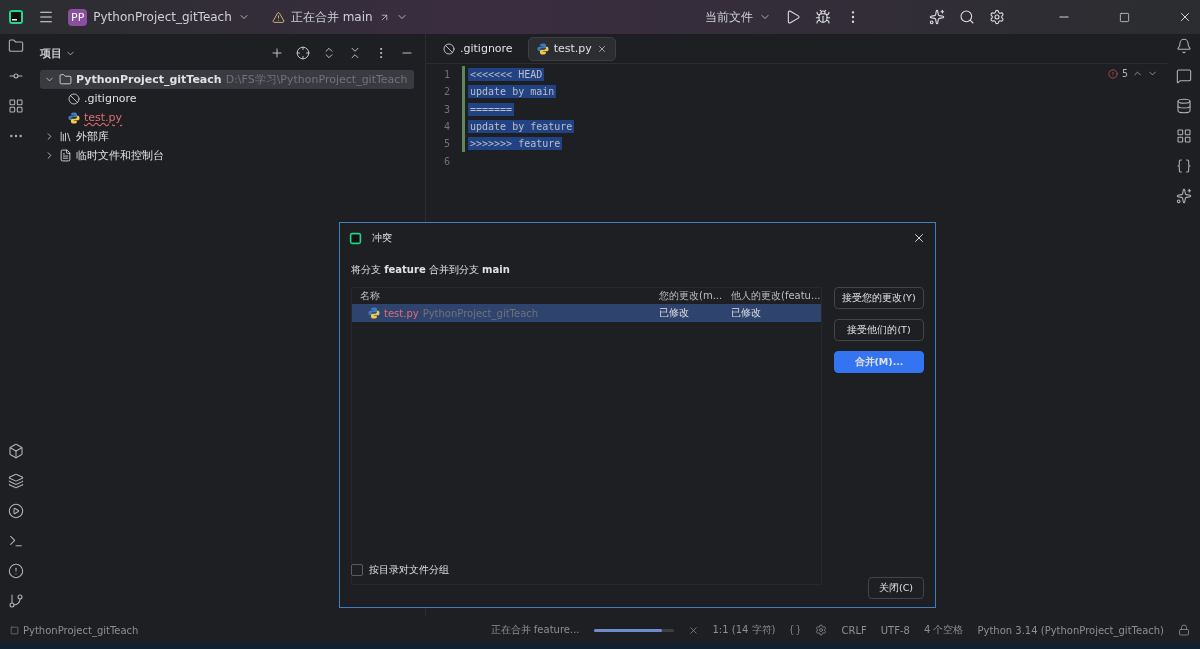 The height and width of the screenshot is (649, 1200). I want to click on branch-selector: 正在合并 main, so click(339, 17).